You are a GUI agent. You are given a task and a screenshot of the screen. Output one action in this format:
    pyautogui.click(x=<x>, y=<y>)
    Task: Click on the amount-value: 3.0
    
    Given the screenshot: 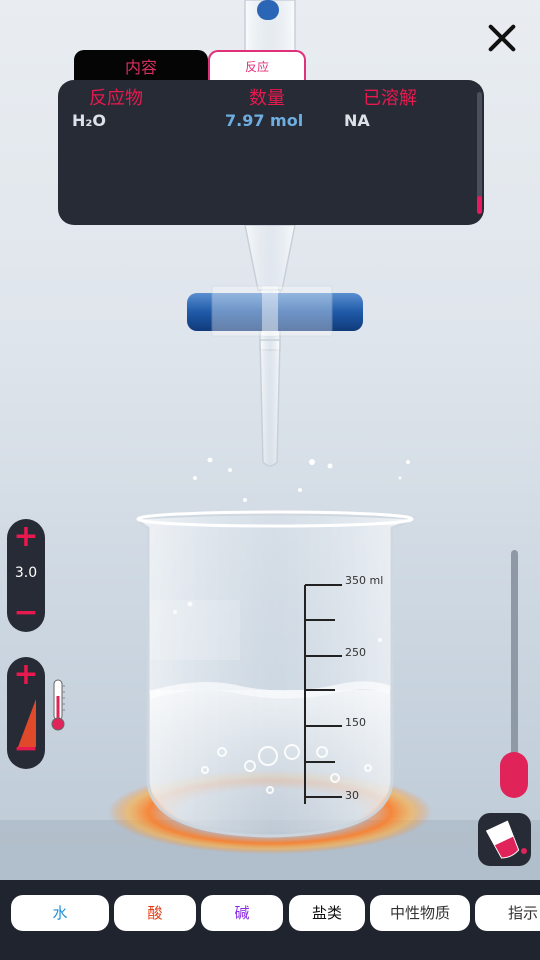 What is the action you would take?
    pyautogui.click(x=26, y=573)
    